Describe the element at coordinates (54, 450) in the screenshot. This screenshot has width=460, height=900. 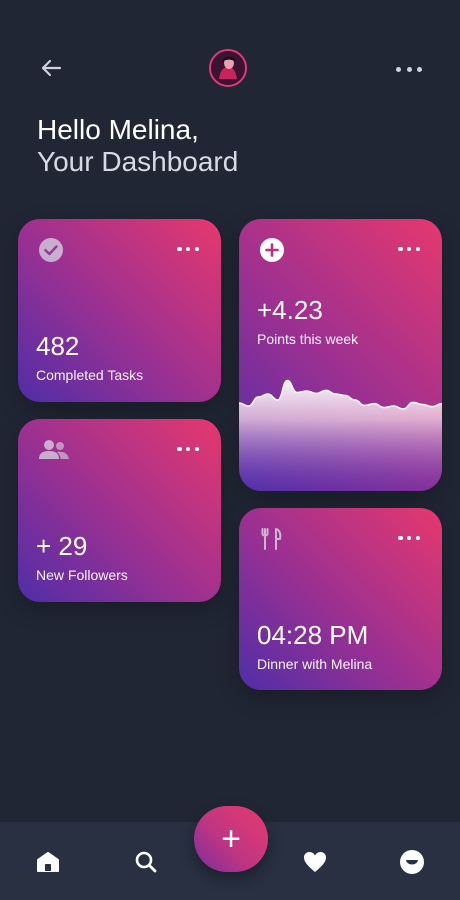
I see `users-icon` at that location.